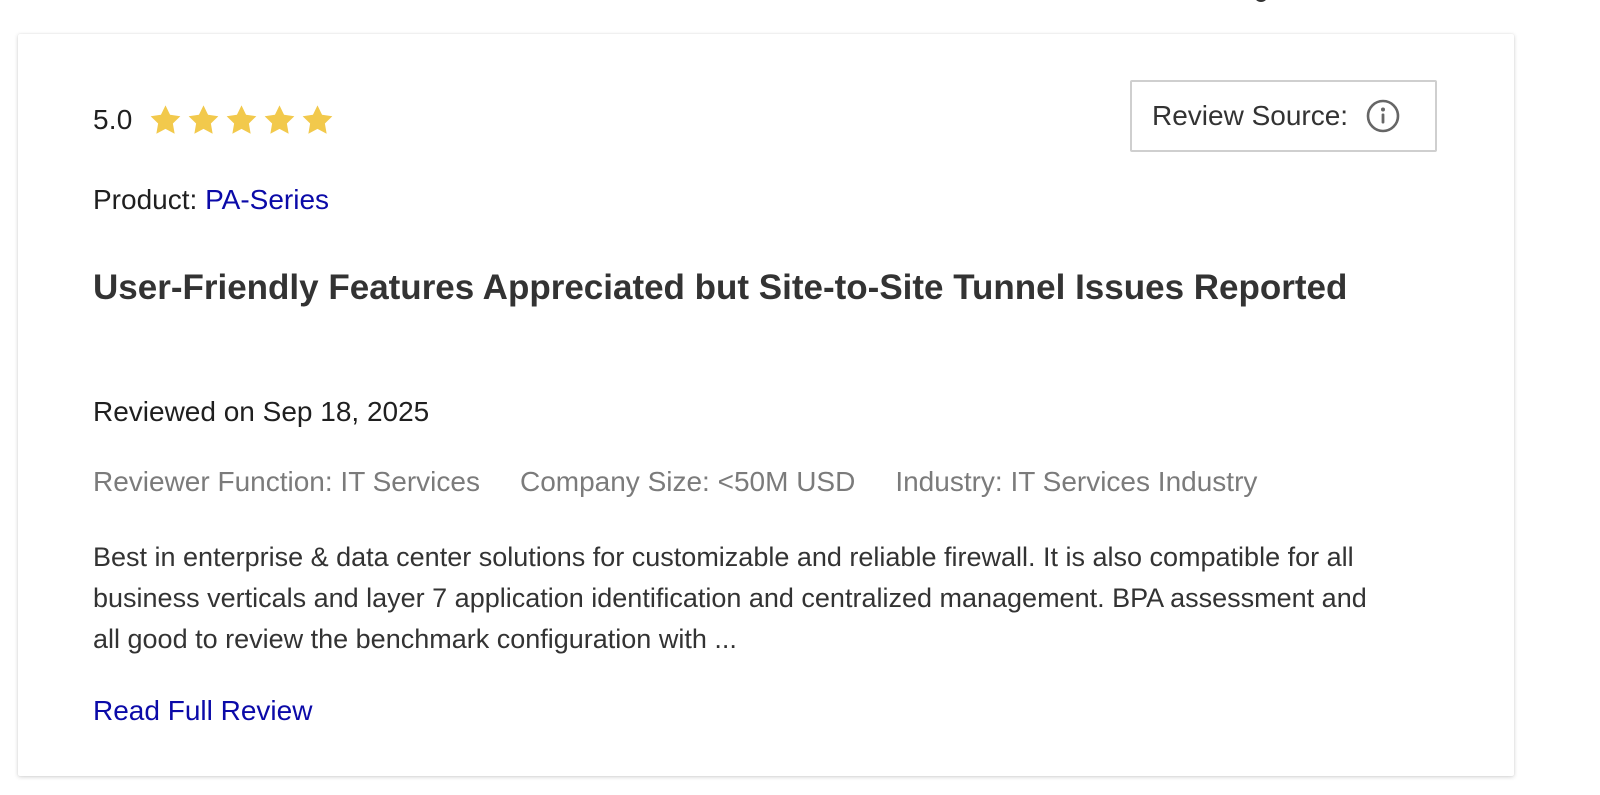  What do you see at coordinates (113, 119) in the screenshot?
I see `rating-value: 5.0` at bounding box center [113, 119].